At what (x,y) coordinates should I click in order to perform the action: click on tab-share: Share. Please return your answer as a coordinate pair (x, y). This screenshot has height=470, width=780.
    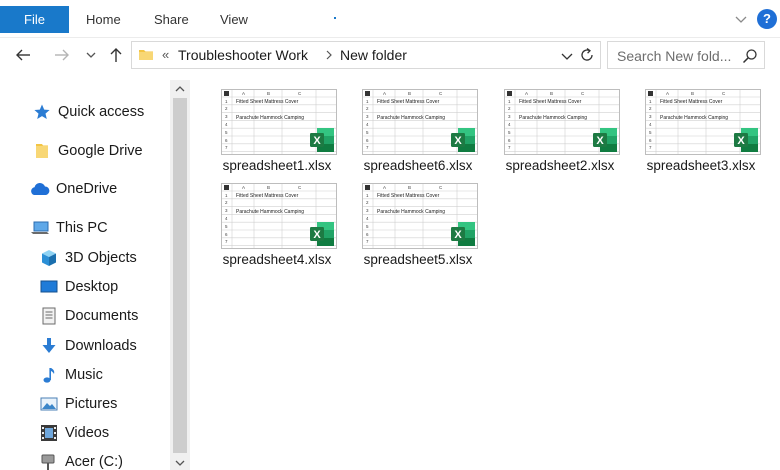
    Looking at the image, I should click on (171, 19).